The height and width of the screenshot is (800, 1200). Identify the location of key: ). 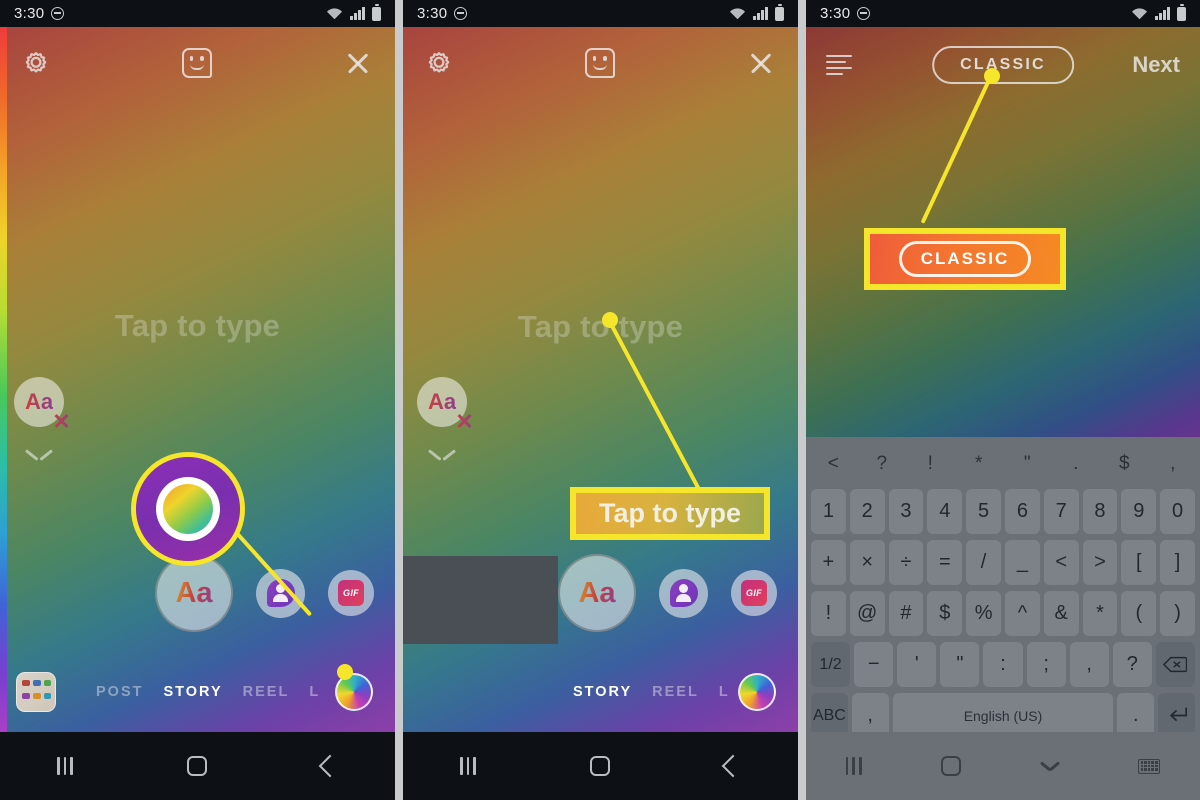
(1177, 613).